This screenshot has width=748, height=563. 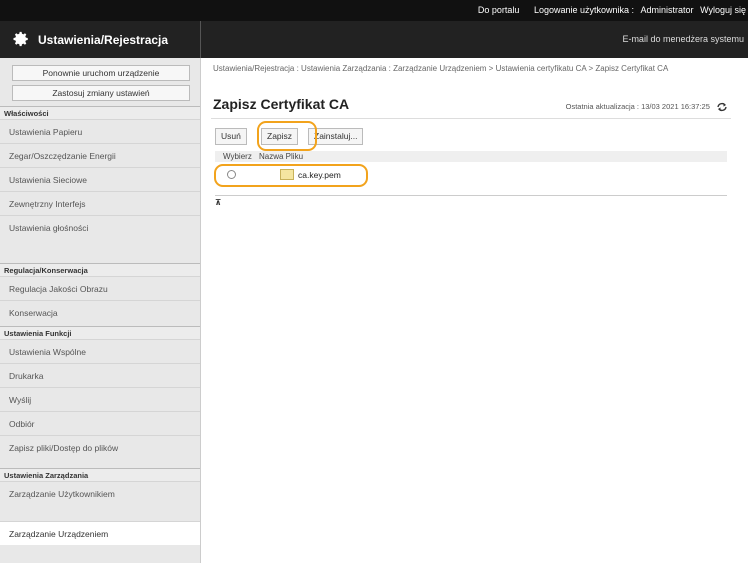 What do you see at coordinates (100, 375) in the screenshot?
I see `sidebar-item-printer: Drukarka` at bounding box center [100, 375].